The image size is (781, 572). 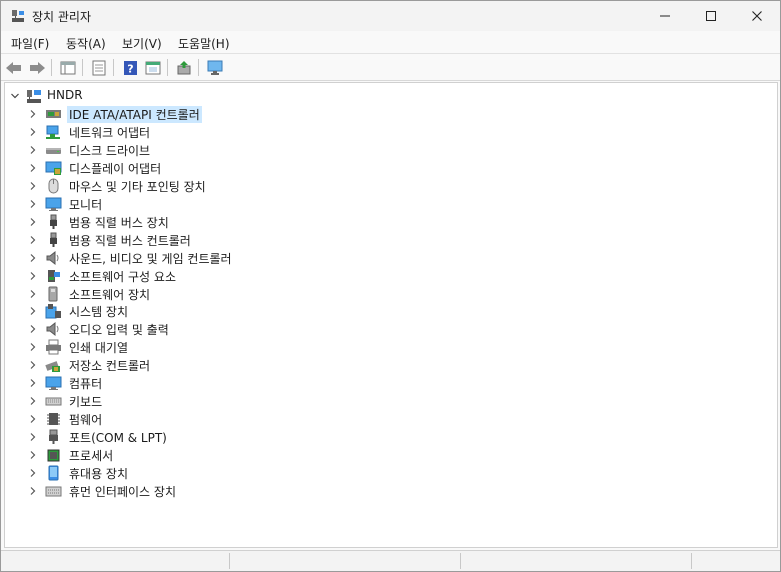 I want to click on menu-help: 도움말(H), so click(x=204, y=43).